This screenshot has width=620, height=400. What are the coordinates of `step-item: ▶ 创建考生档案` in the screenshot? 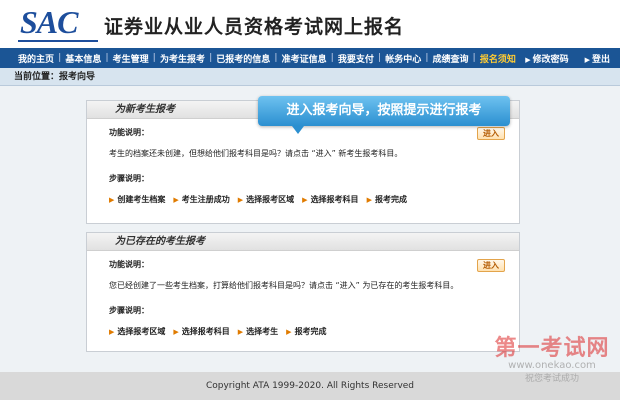 It's located at (137, 199).